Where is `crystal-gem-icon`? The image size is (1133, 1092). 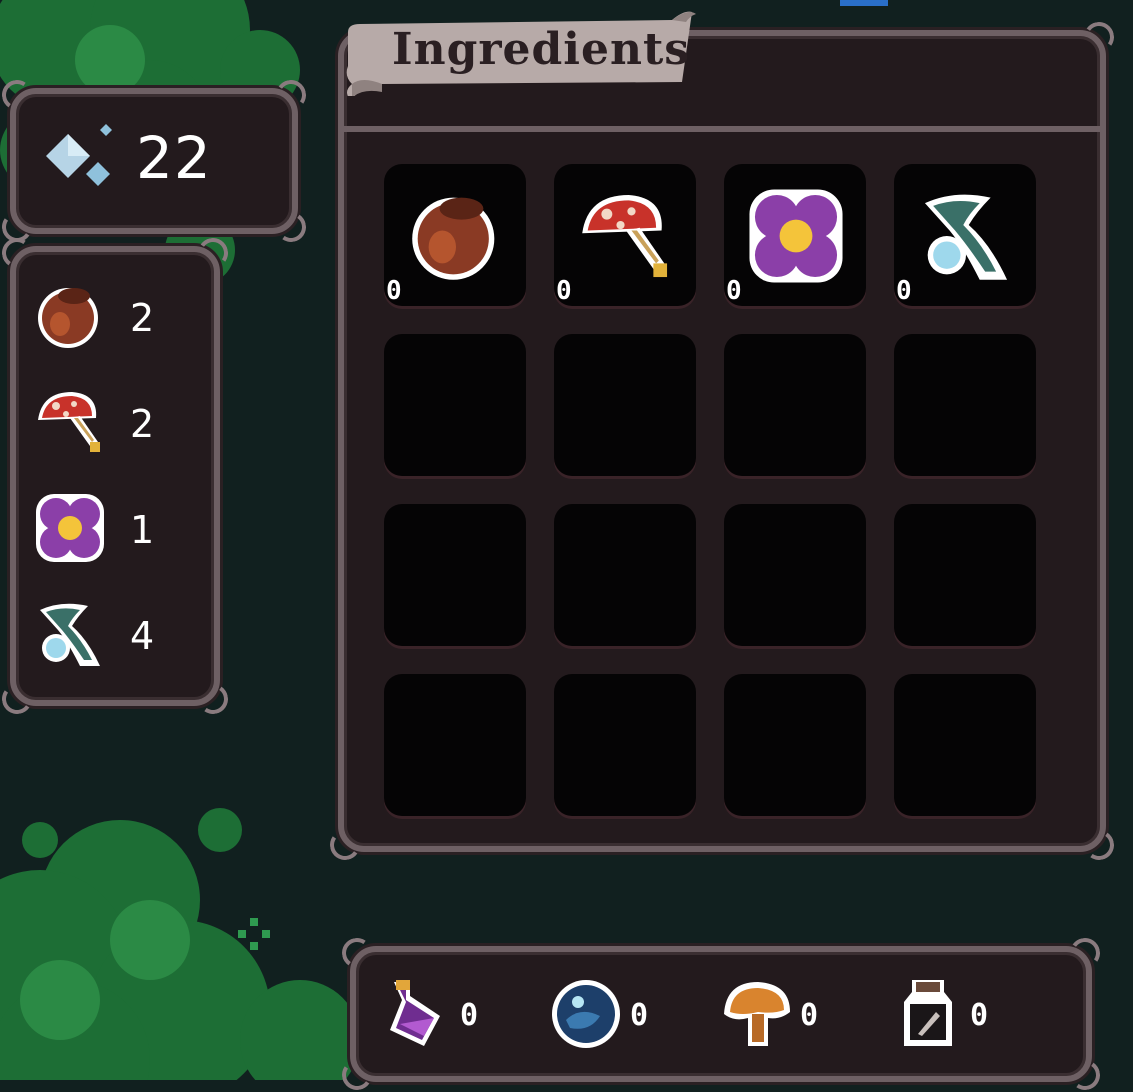 crystal-gem-icon is located at coordinates (79, 155).